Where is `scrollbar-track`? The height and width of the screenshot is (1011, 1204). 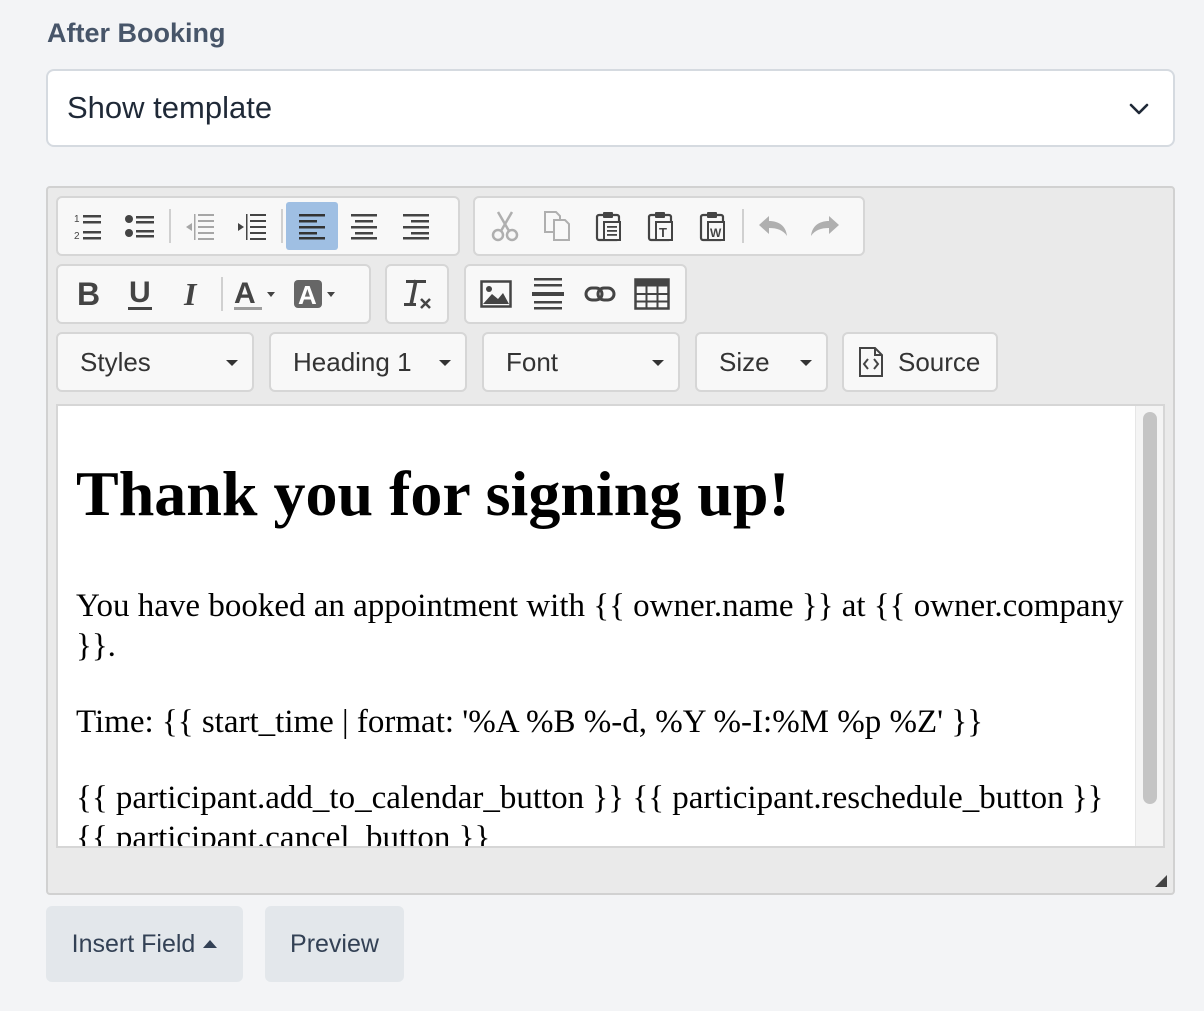
scrollbar-track is located at coordinates (1149, 626).